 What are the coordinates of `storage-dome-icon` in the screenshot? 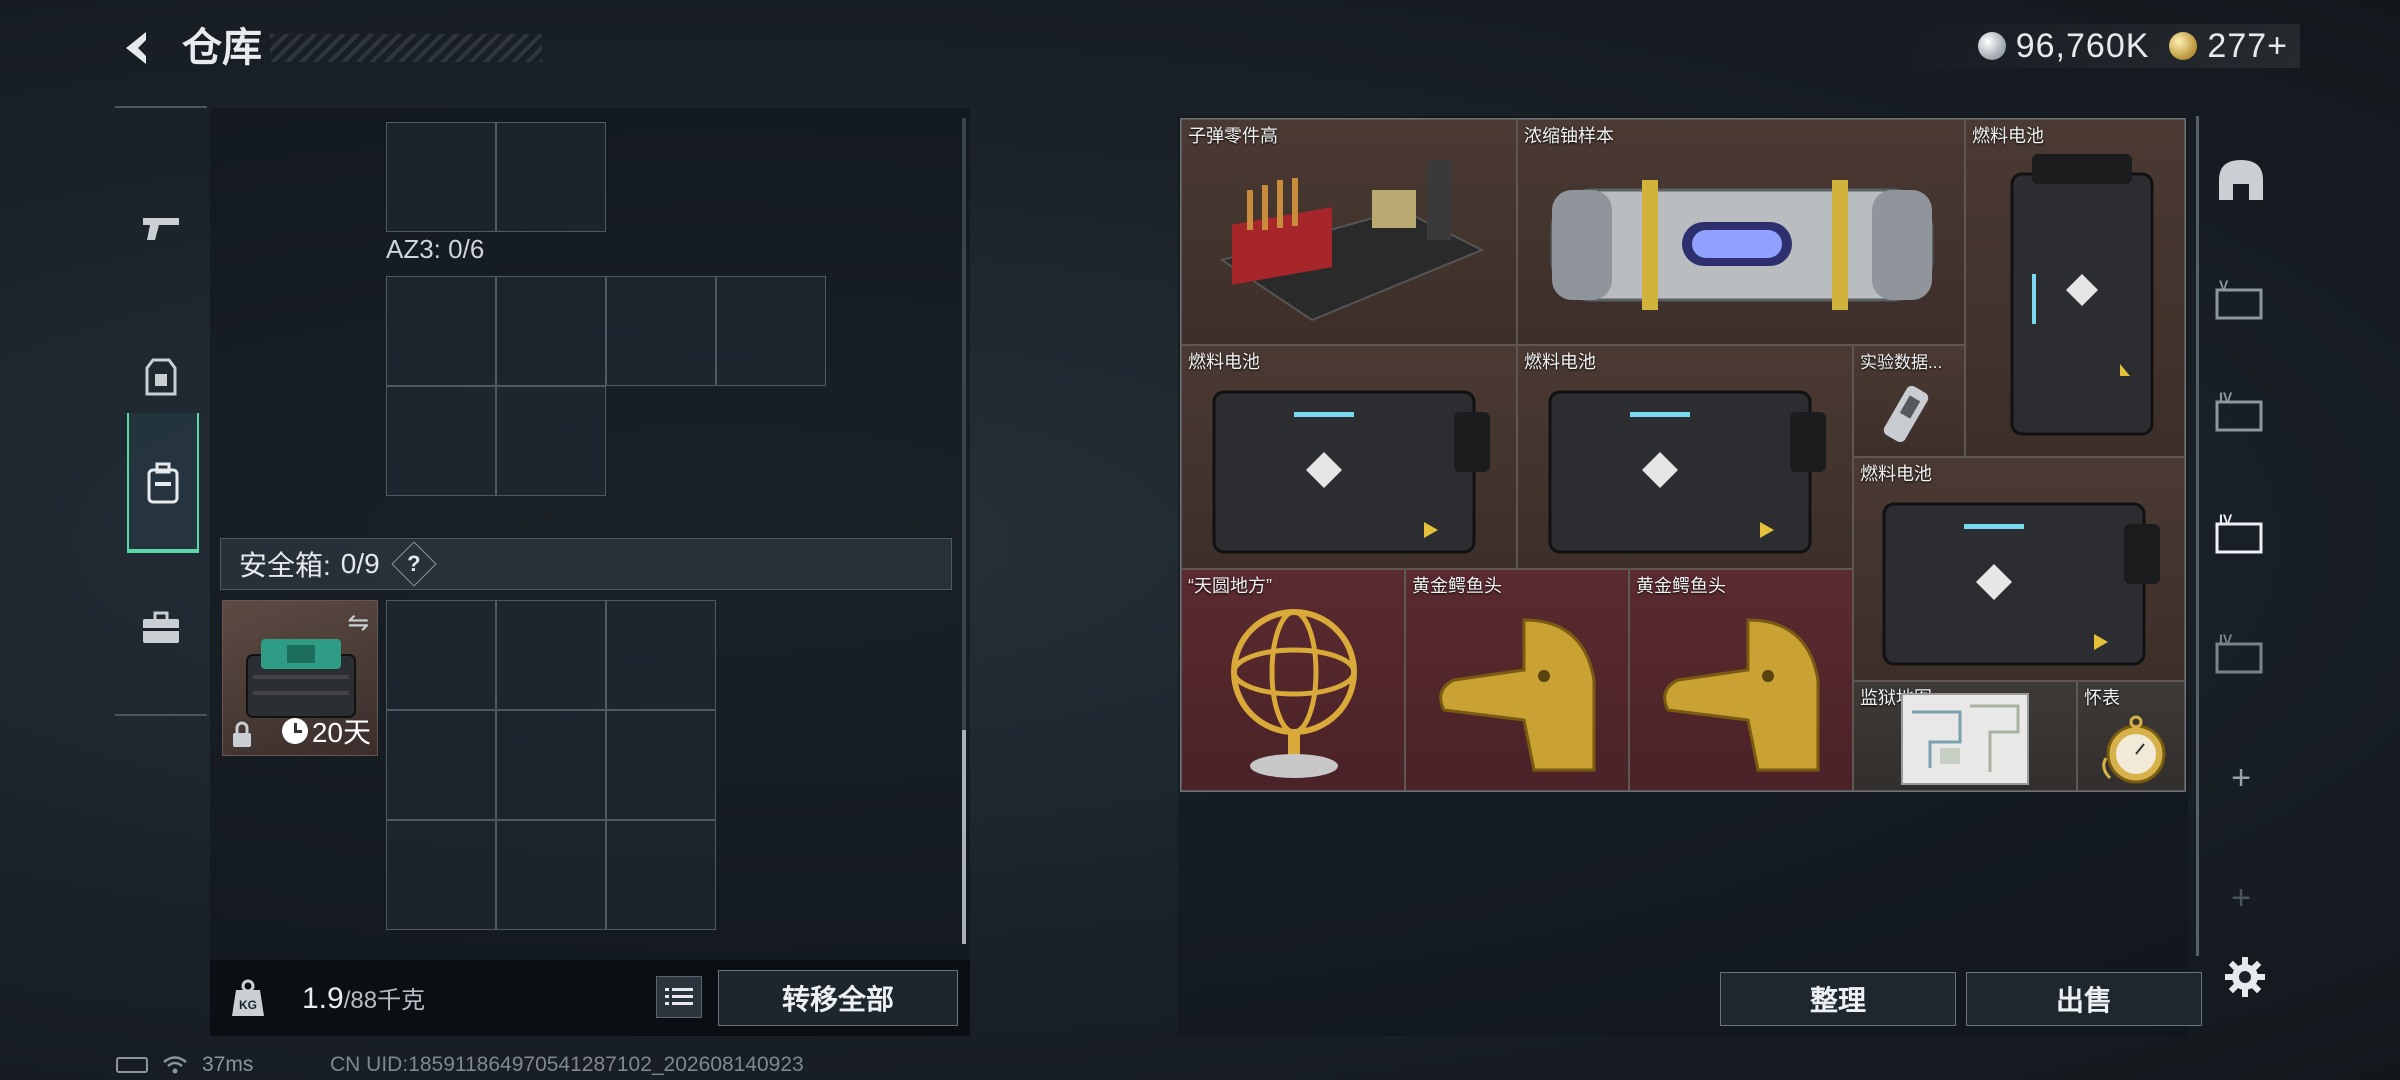 It's located at (2241, 180).